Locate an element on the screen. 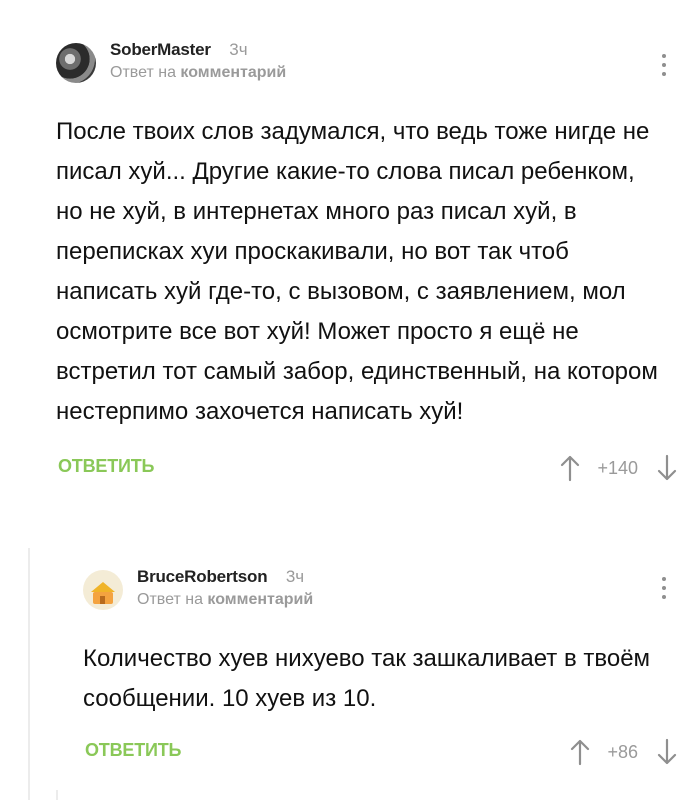 The width and height of the screenshot is (700, 800). vote-block: +140 is located at coordinates (618, 468).